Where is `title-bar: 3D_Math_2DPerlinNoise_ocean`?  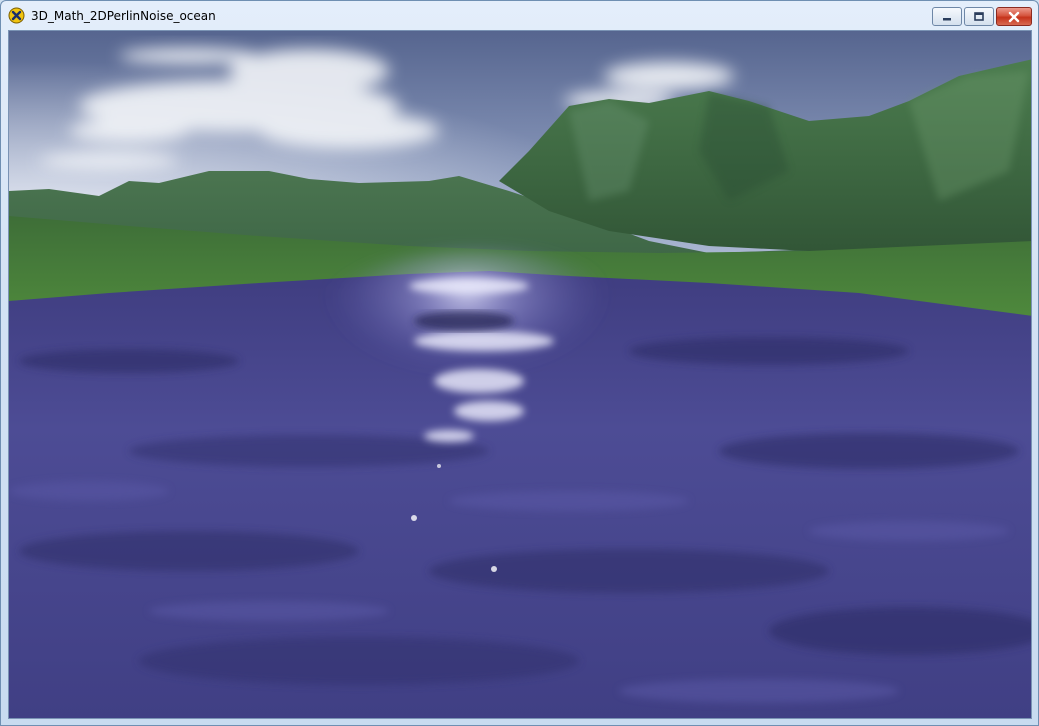 title-bar: 3D_Math_2DPerlinNoise_ocean is located at coordinates (519, 16).